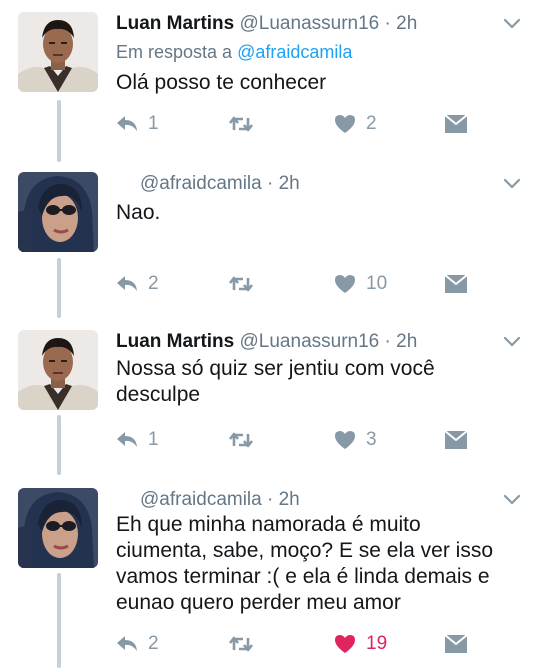 This screenshot has width=539, height=668. Describe the element at coordinates (355, 440) in the screenshot. I see `like-button: 3` at that location.